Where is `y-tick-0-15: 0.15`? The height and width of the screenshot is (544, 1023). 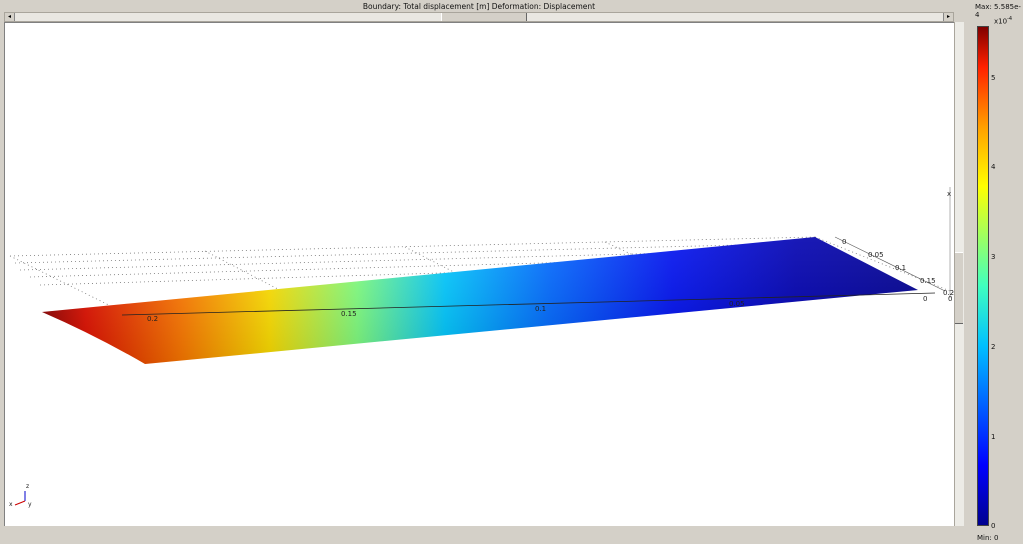 y-tick-0-15: 0.15 is located at coordinates (928, 281).